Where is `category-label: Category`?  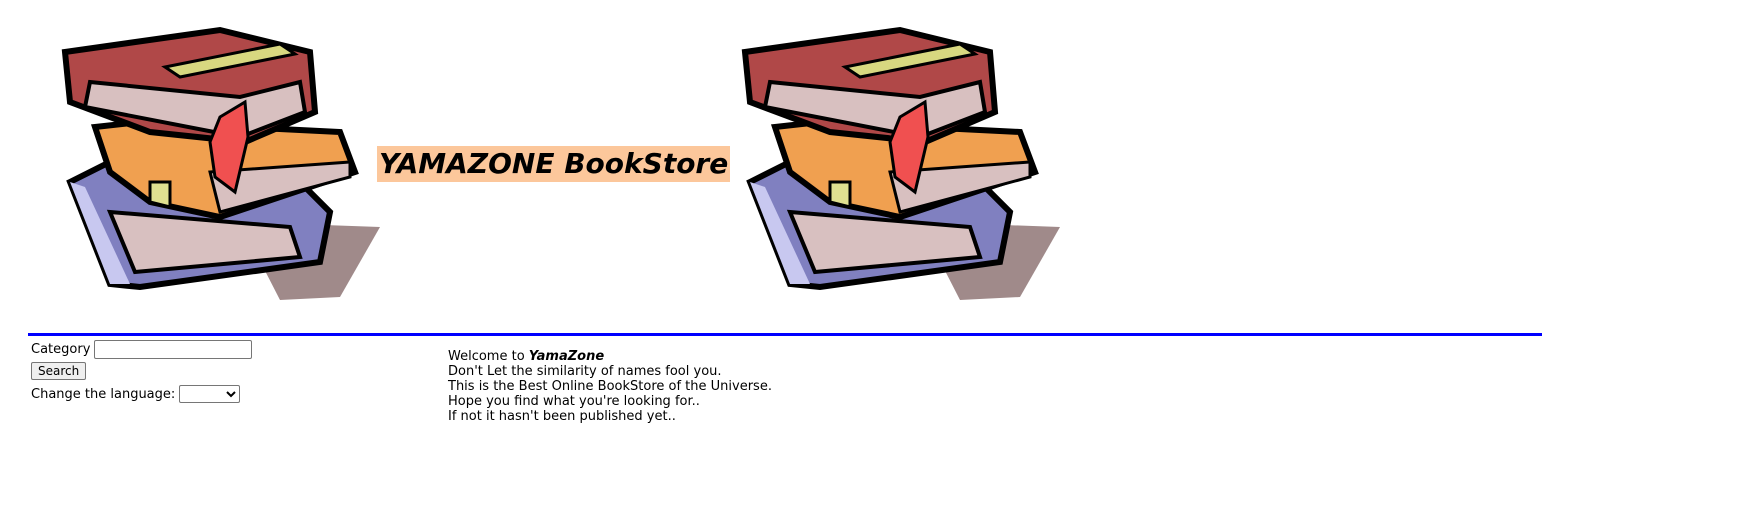 category-label: Category is located at coordinates (61, 349).